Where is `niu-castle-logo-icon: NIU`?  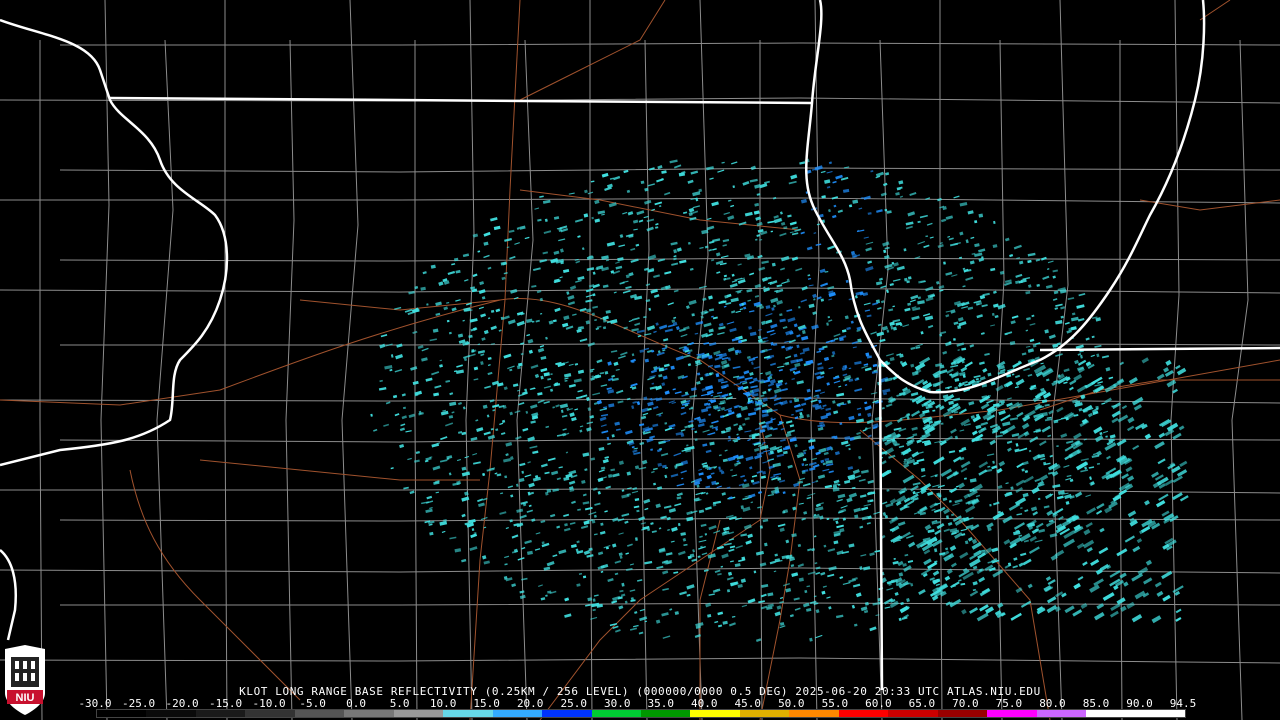
niu-castle-logo-icon: NIU is located at coordinates (25, 680).